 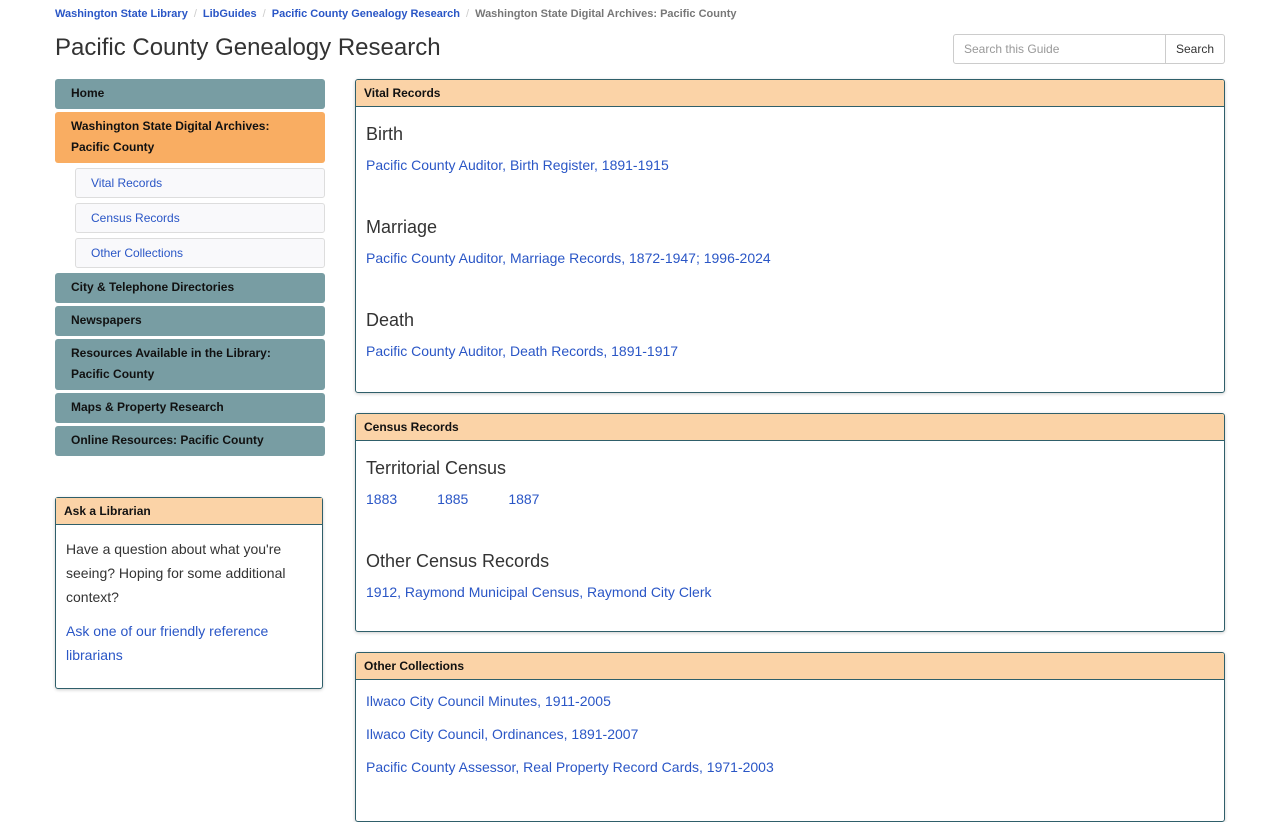 What do you see at coordinates (452, 499) in the screenshot?
I see `census-1885-link: 1885` at bounding box center [452, 499].